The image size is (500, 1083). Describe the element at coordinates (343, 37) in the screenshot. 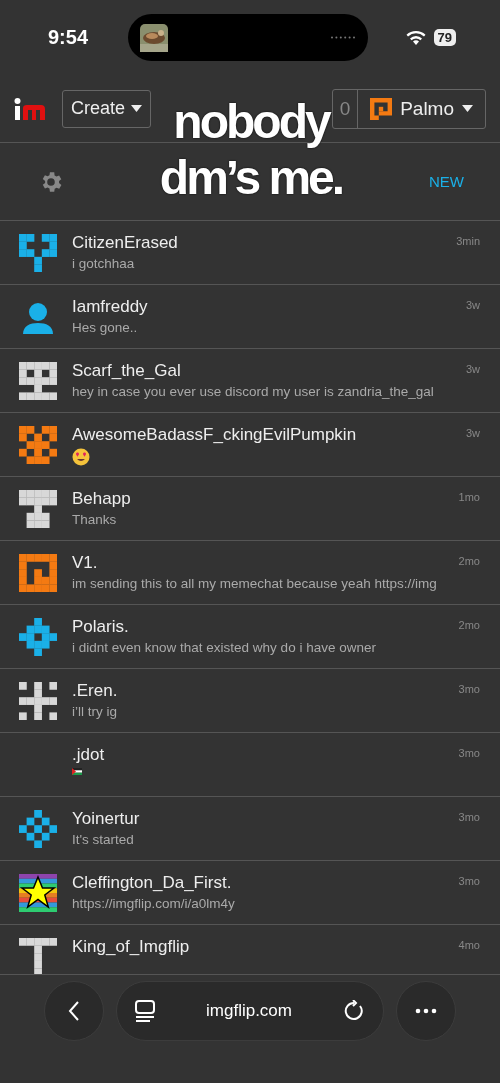

I see `dots-icon` at that location.